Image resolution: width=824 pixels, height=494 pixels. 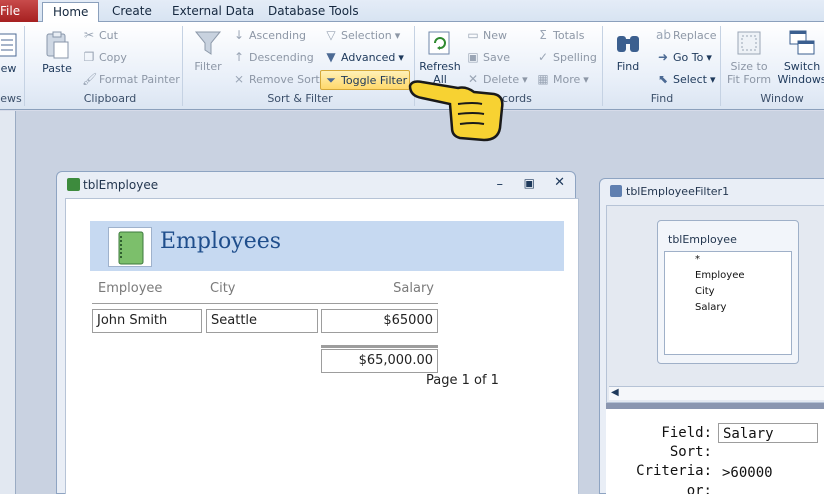 I want to click on total-rule, so click(x=379, y=346).